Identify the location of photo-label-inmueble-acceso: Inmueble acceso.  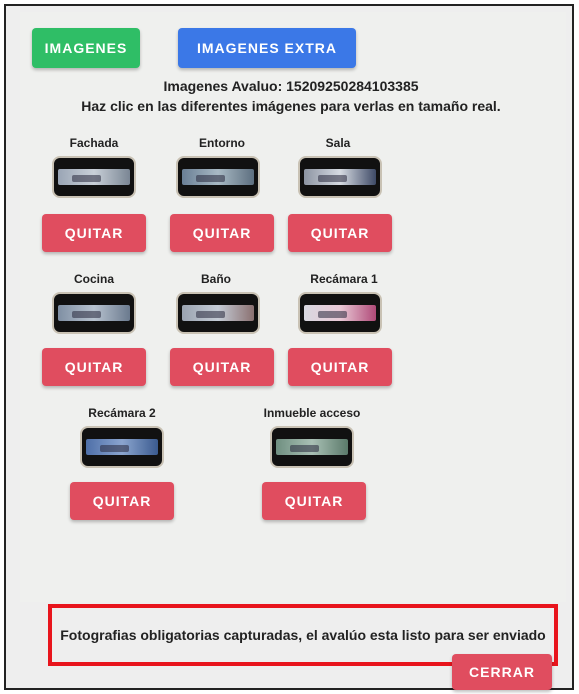
(312, 413).